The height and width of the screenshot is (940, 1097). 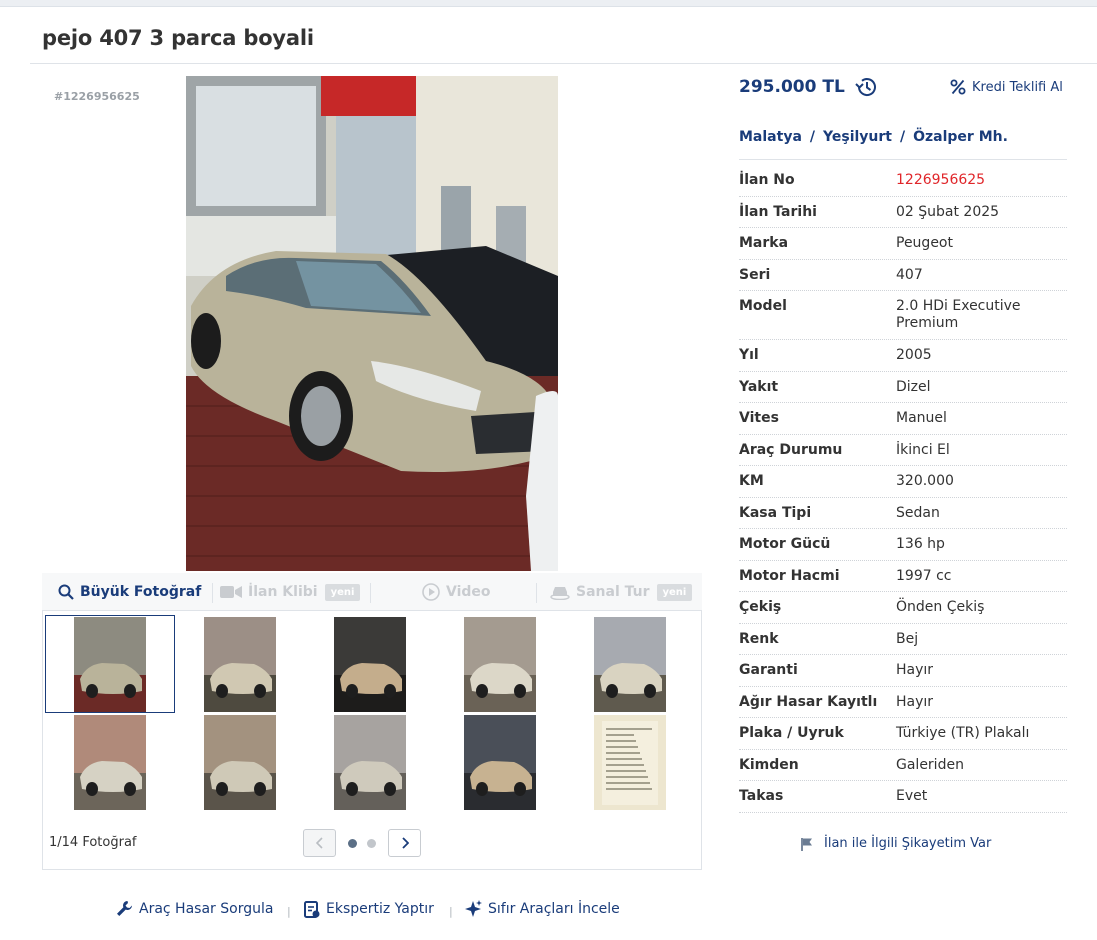 I want to click on page-dot, so click(x=371, y=843).